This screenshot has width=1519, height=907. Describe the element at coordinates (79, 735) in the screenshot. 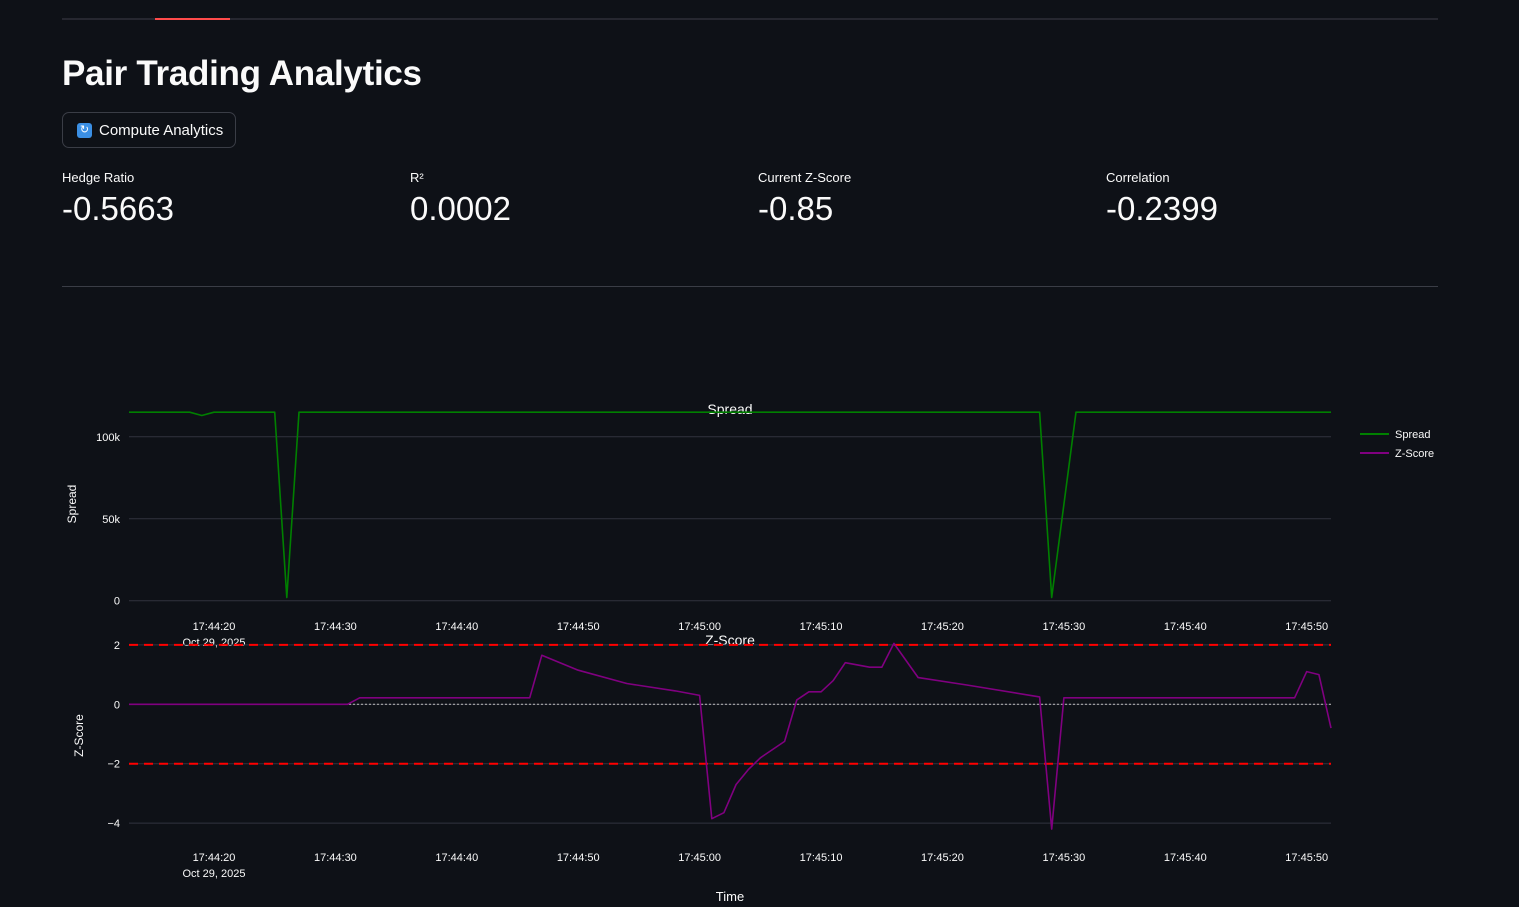

I see `y-axis-label: Z-Score` at that location.